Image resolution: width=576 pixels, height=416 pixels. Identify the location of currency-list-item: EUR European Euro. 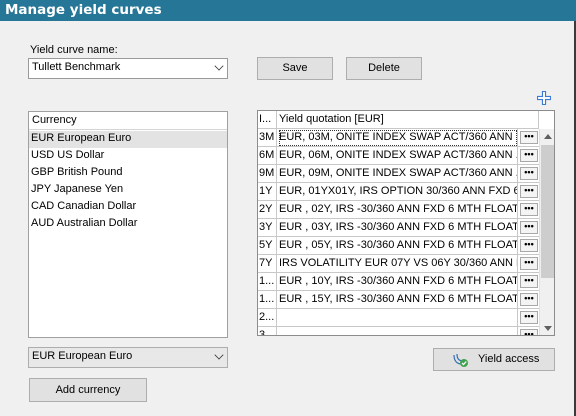
(128, 139).